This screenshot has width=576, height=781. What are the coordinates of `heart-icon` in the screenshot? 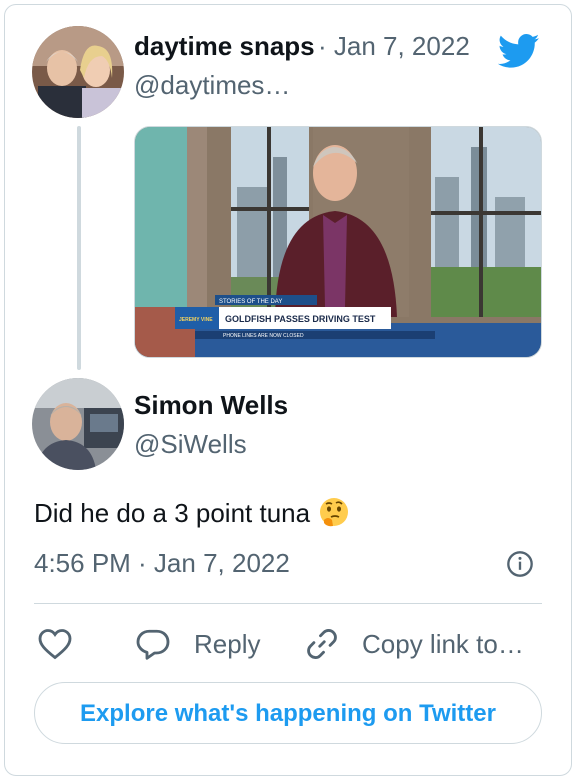 It's located at (55, 644).